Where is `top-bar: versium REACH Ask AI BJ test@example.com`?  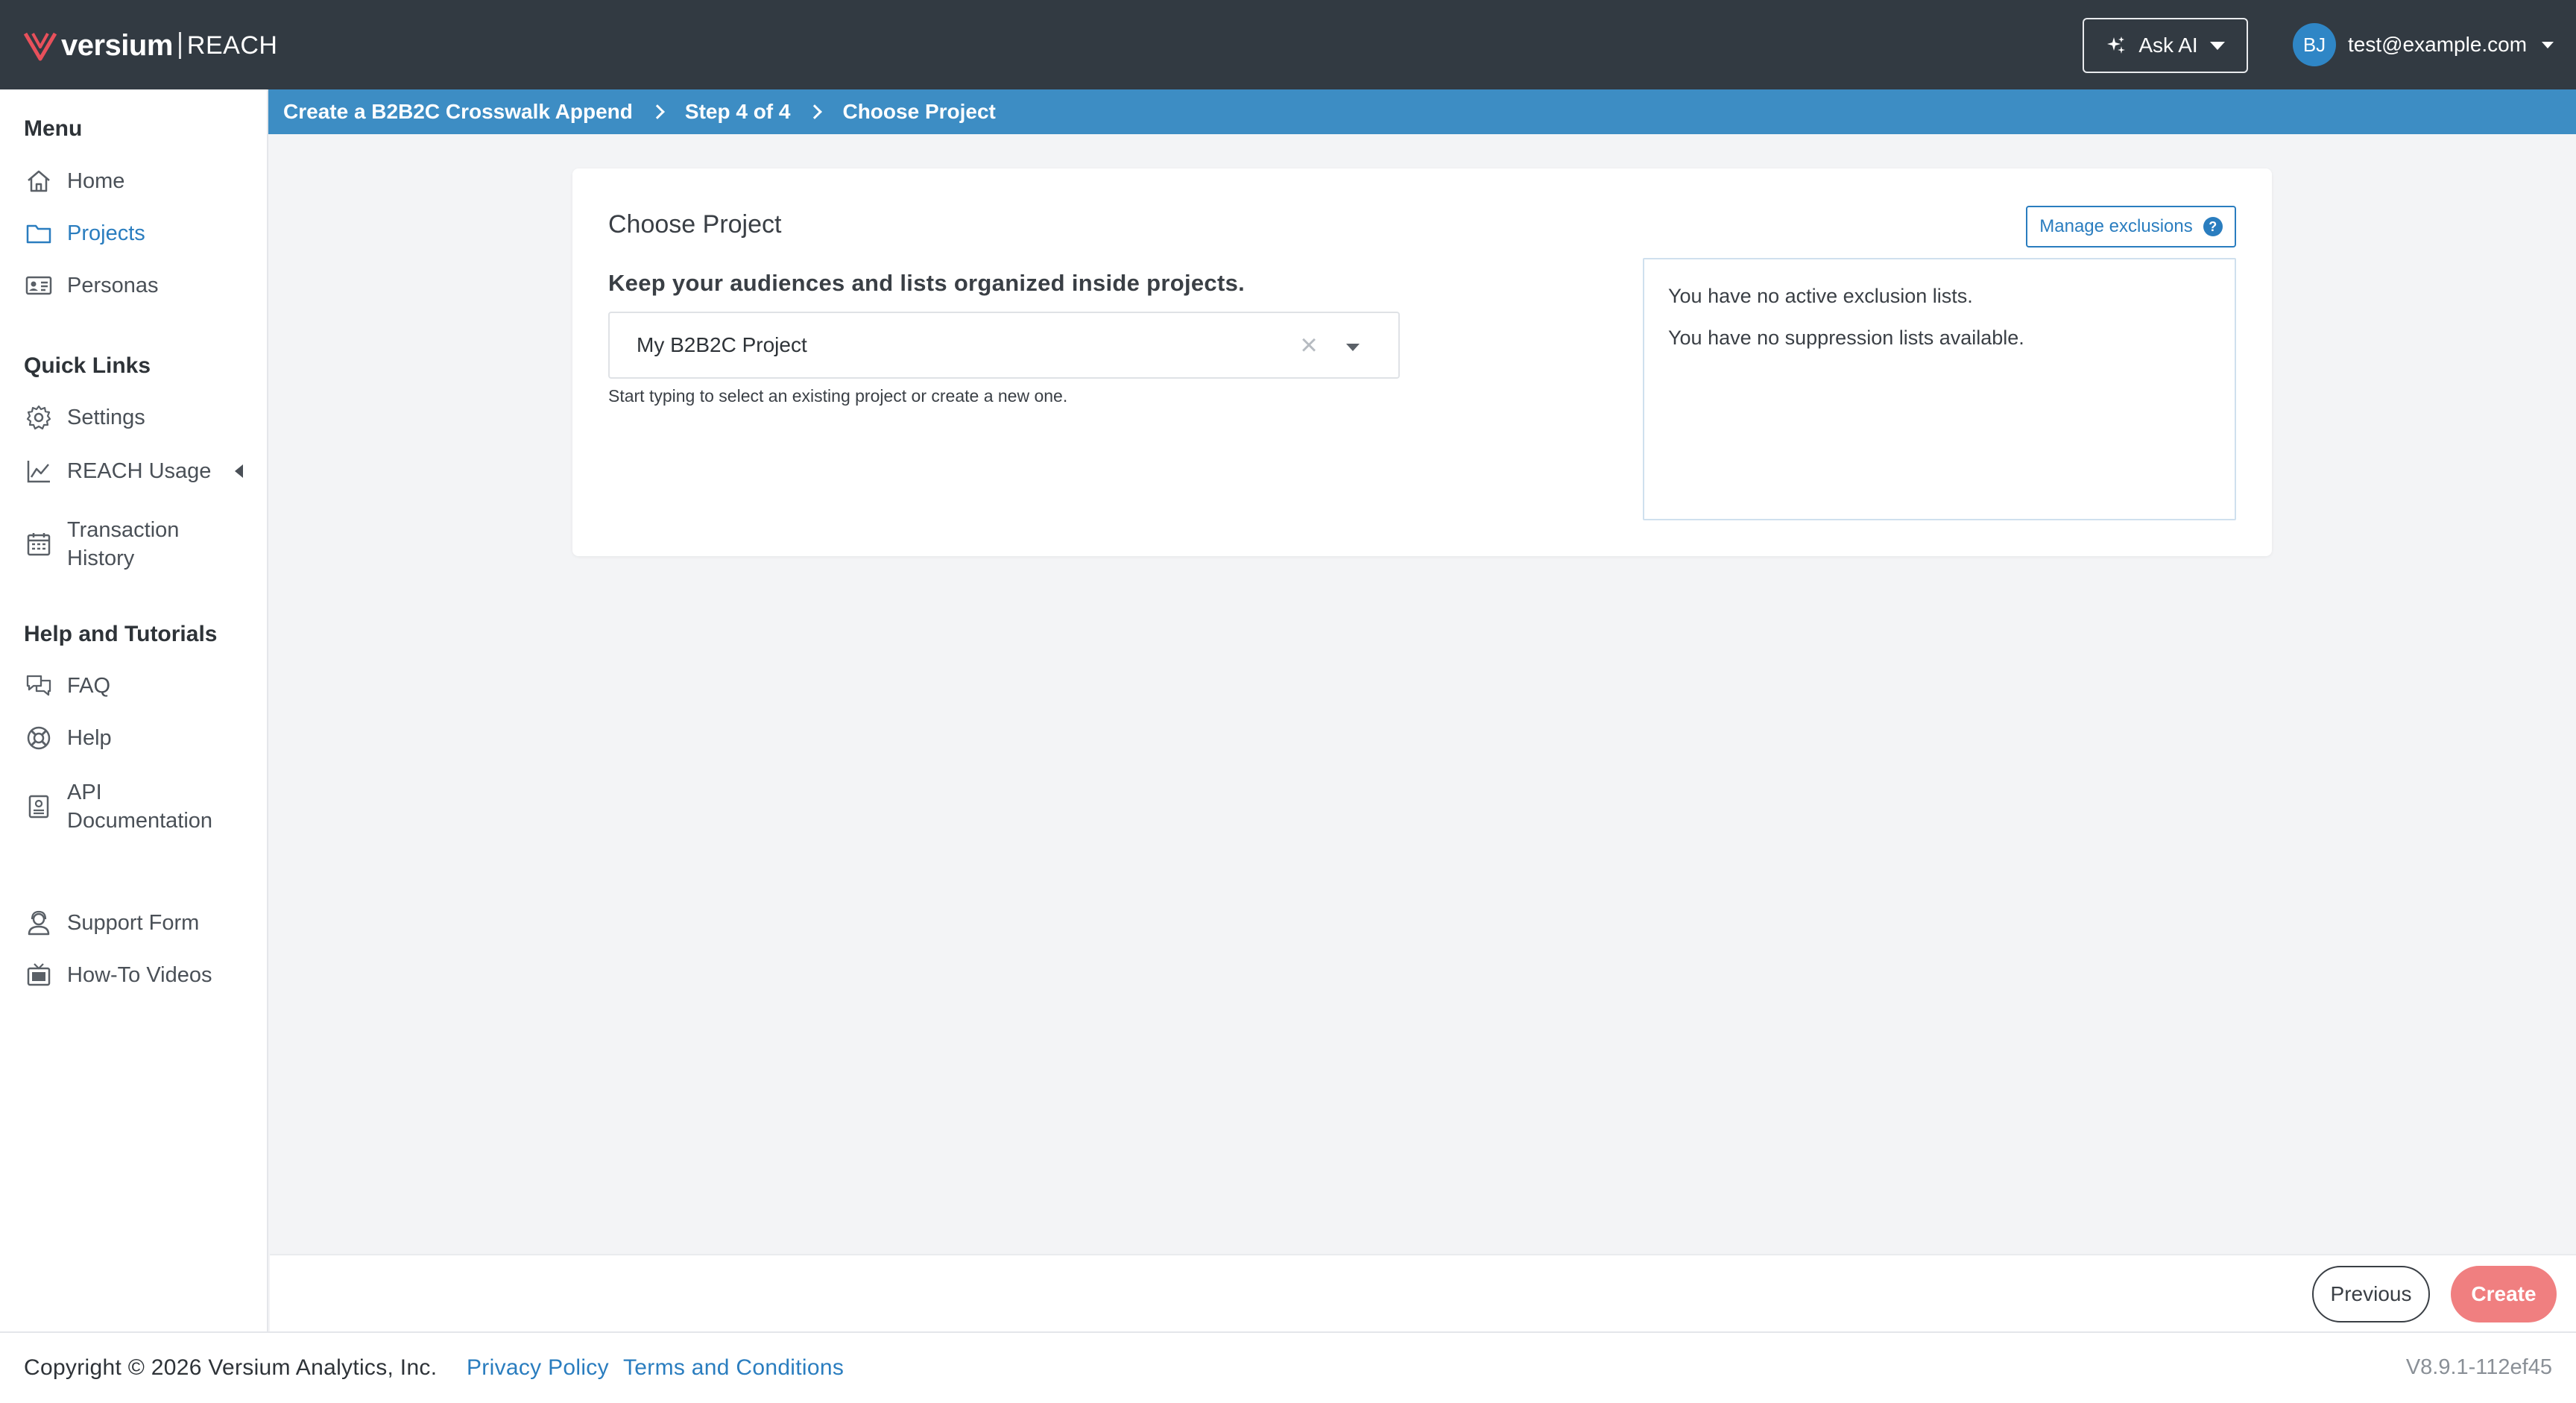
top-bar: versium REACH Ask AI BJ test@example.com is located at coordinates (1288, 44).